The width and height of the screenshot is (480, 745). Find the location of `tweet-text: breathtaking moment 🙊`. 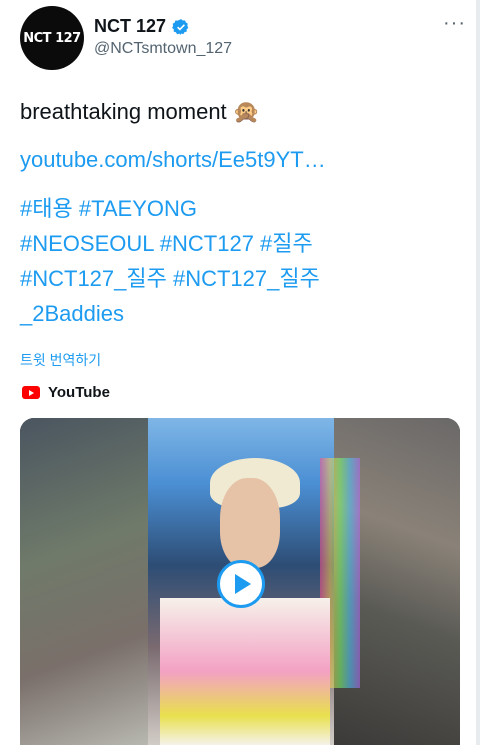

tweet-text: breathtaking moment 🙊 is located at coordinates (140, 111).